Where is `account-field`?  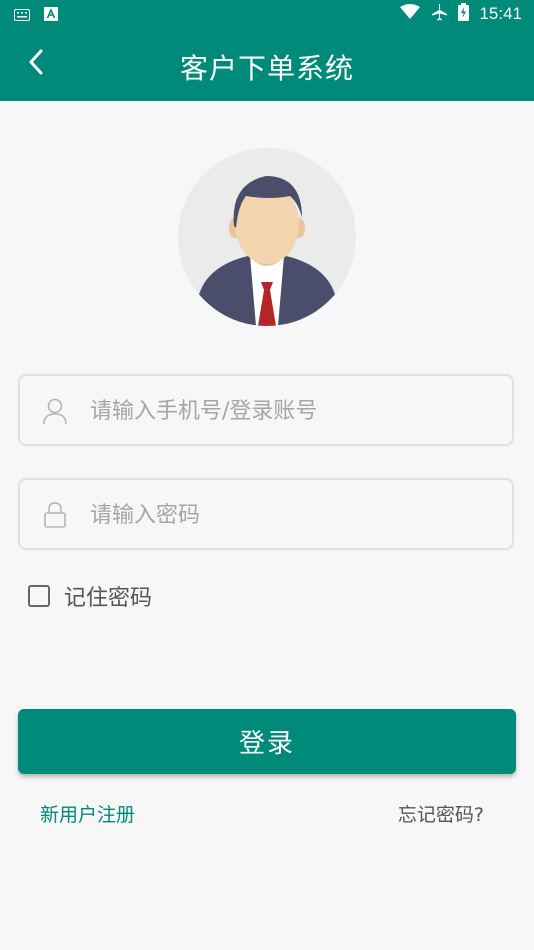
account-field is located at coordinates (266, 410).